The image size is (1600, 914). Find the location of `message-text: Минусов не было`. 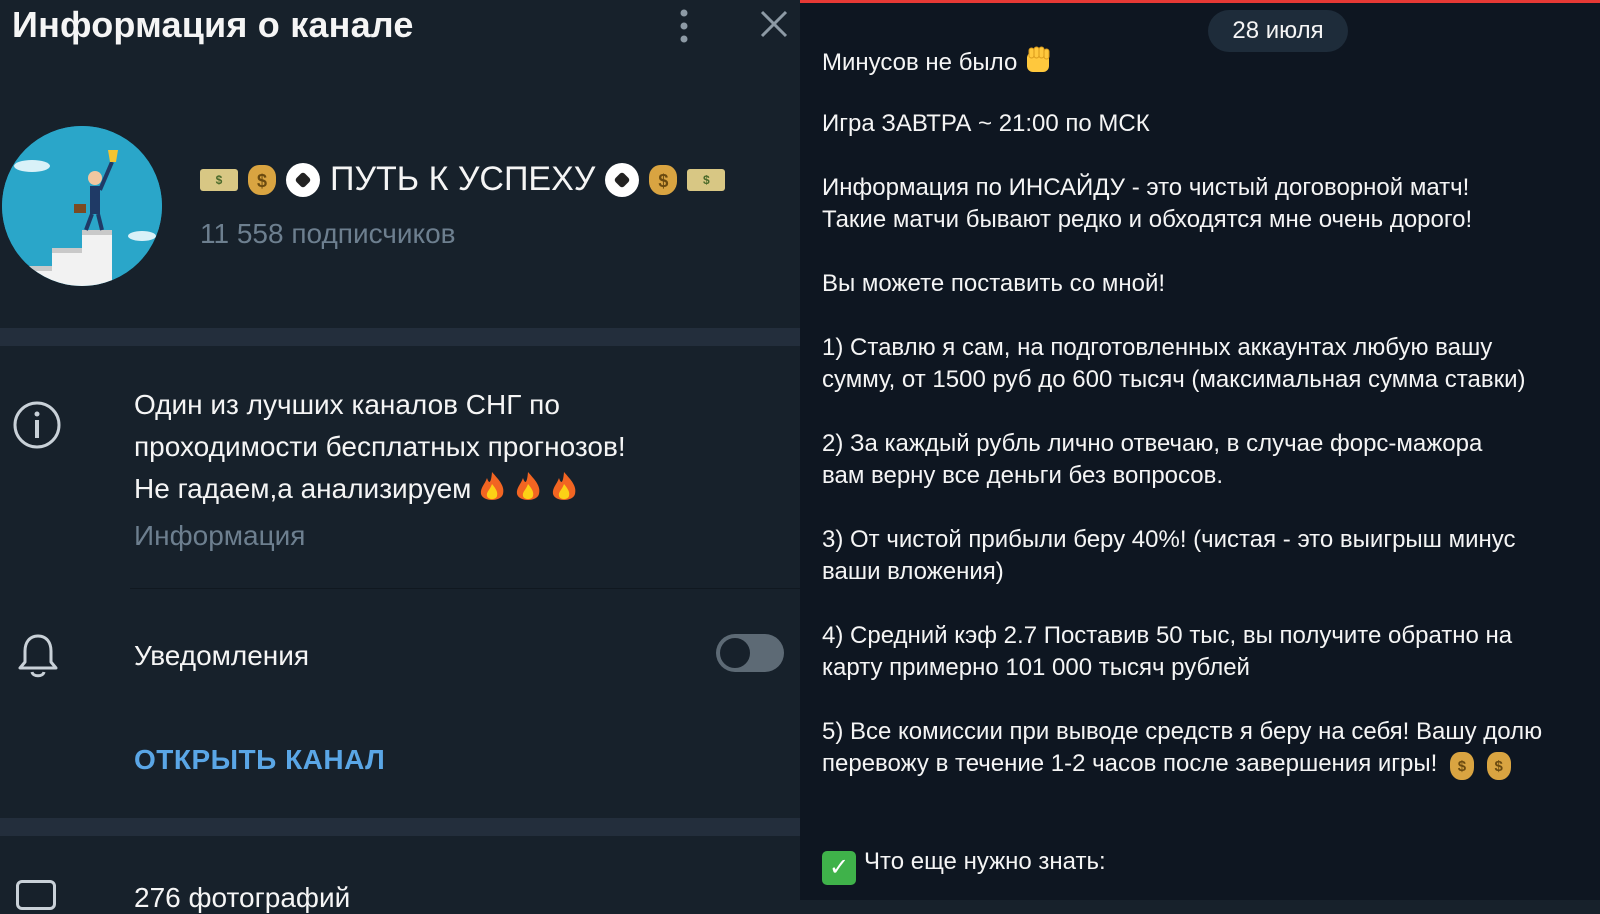

message-text: Минусов не было is located at coordinates (920, 62).